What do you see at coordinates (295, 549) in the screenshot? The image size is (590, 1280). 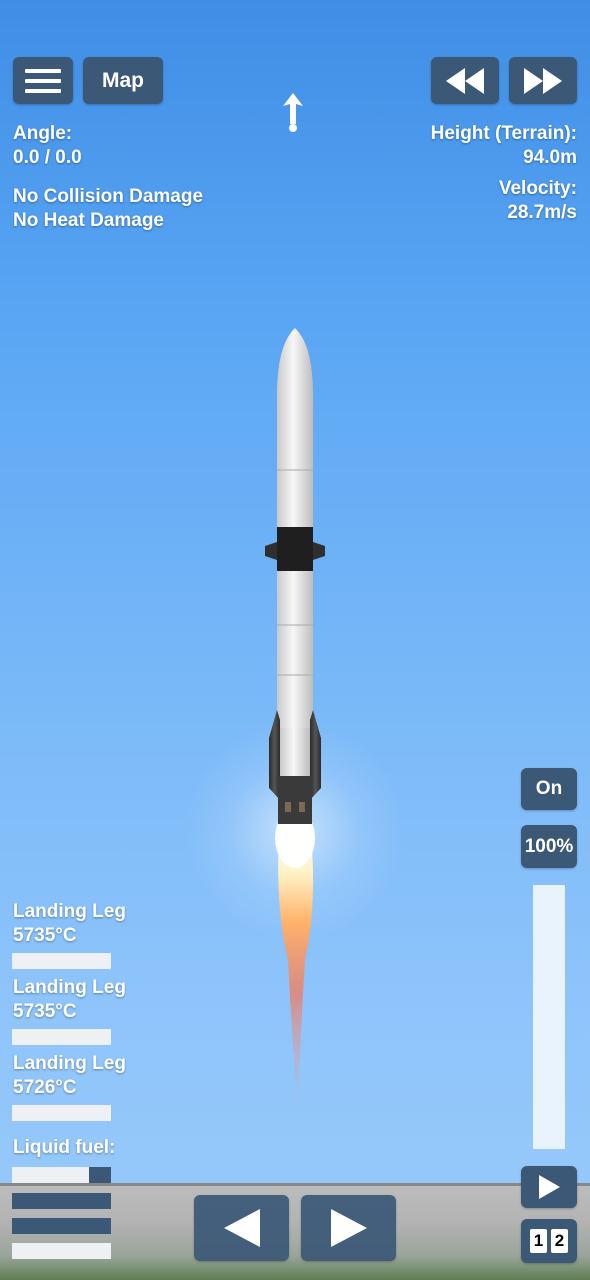 I see `interstage` at bounding box center [295, 549].